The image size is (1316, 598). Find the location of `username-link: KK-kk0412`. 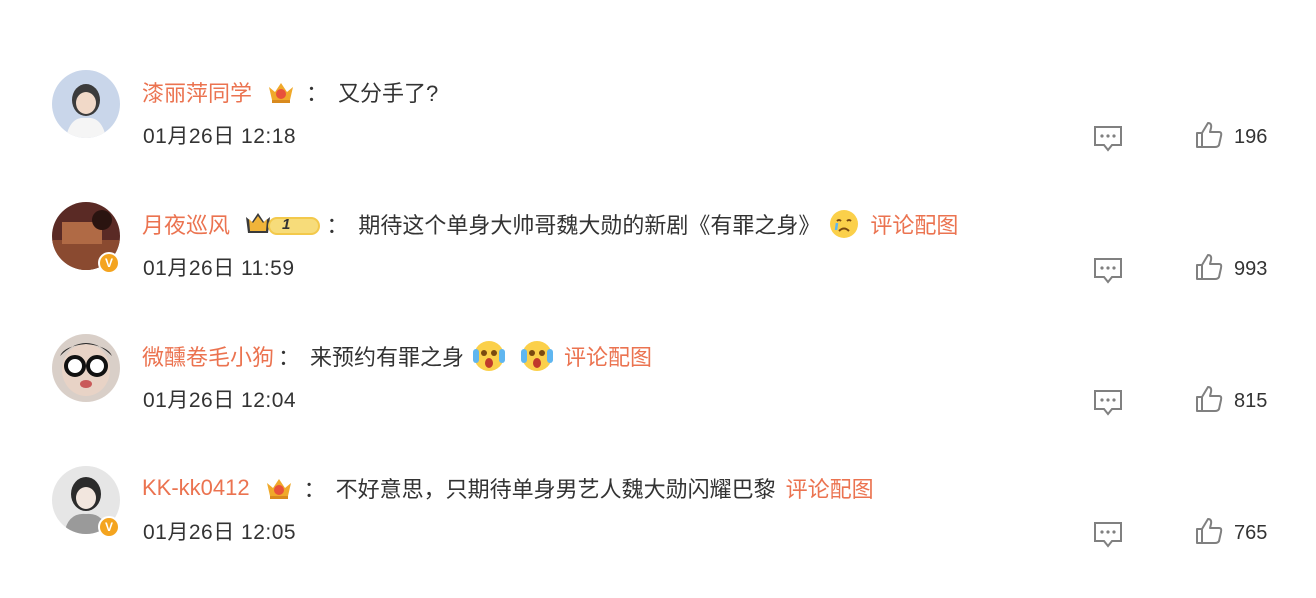

username-link: KK-kk0412 is located at coordinates (196, 488).